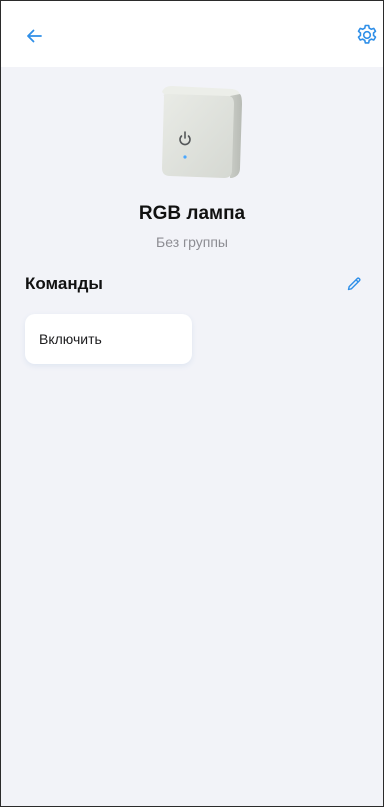 The height and width of the screenshot is (807, 384). Describe the element at coordinates (192, 242) in the screenshot. I see `device-group-label: Без группы` at that location.